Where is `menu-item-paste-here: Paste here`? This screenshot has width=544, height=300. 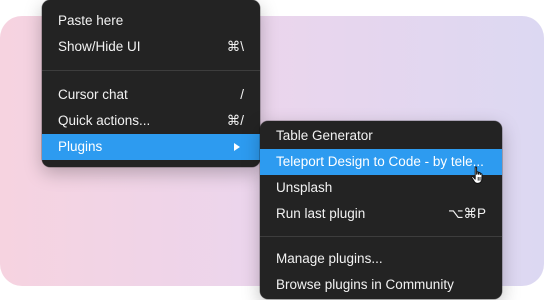 menu-item-paste-here: Paste here is located at coordinates (151, 21).